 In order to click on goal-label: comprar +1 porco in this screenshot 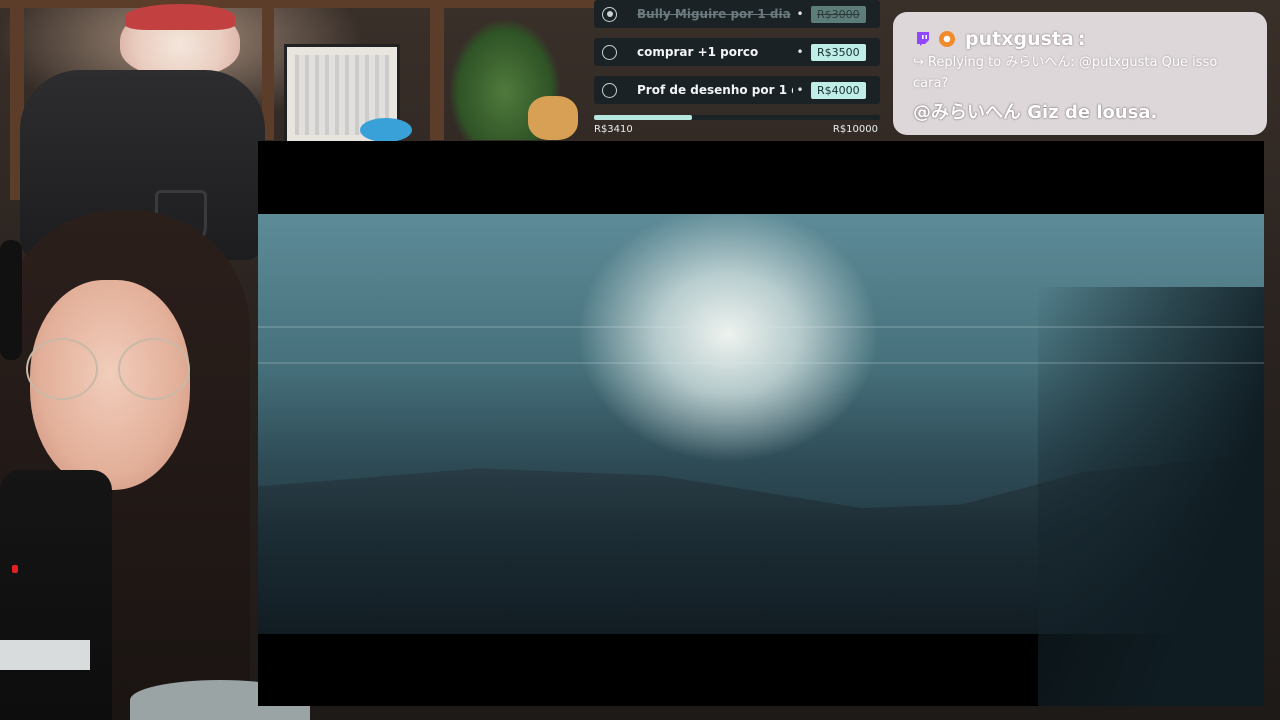, I will do `click(698, 52)`.